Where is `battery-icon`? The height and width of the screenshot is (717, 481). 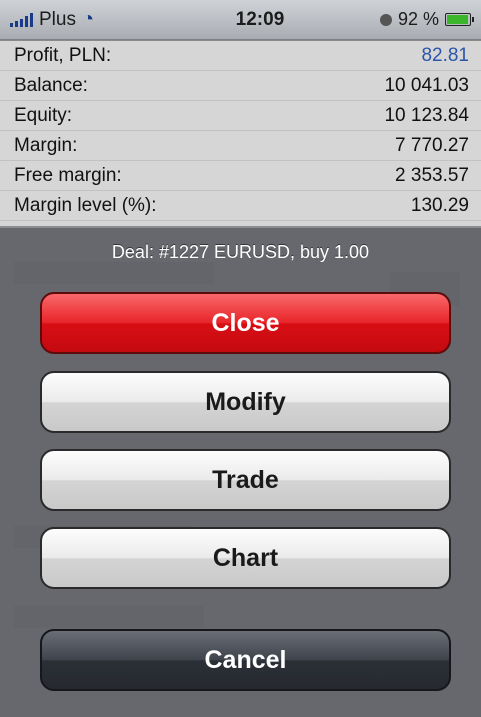 battery-icon is located at coordinates (459, 19).